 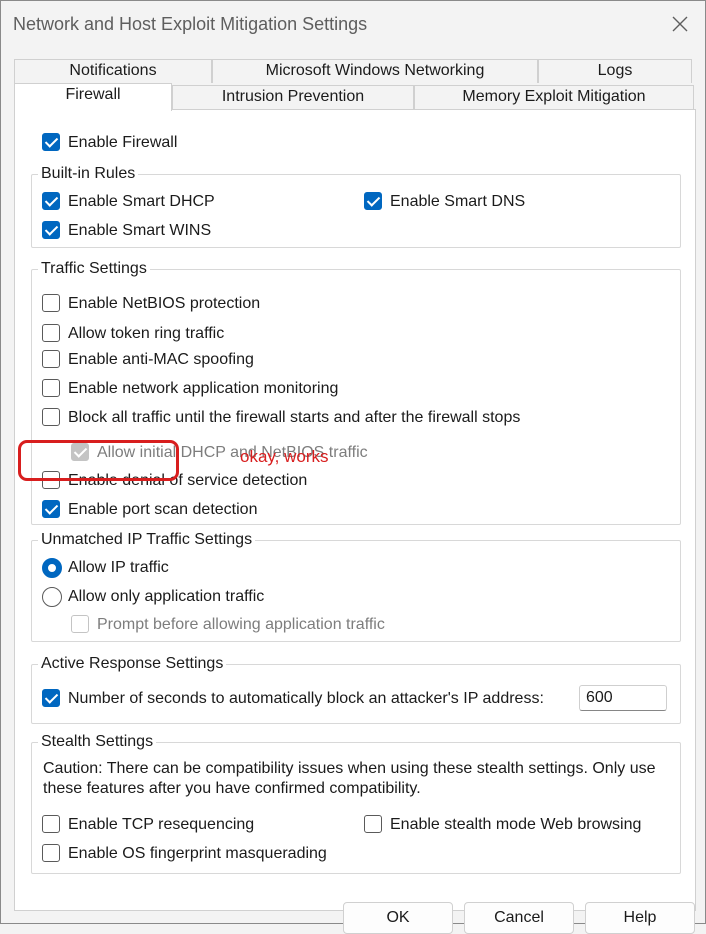 What do you see at coordinates (140, 230) in the screenshot?
I see `checkbox-label: Enable Smart WINS` at bounding box center [140, 230].